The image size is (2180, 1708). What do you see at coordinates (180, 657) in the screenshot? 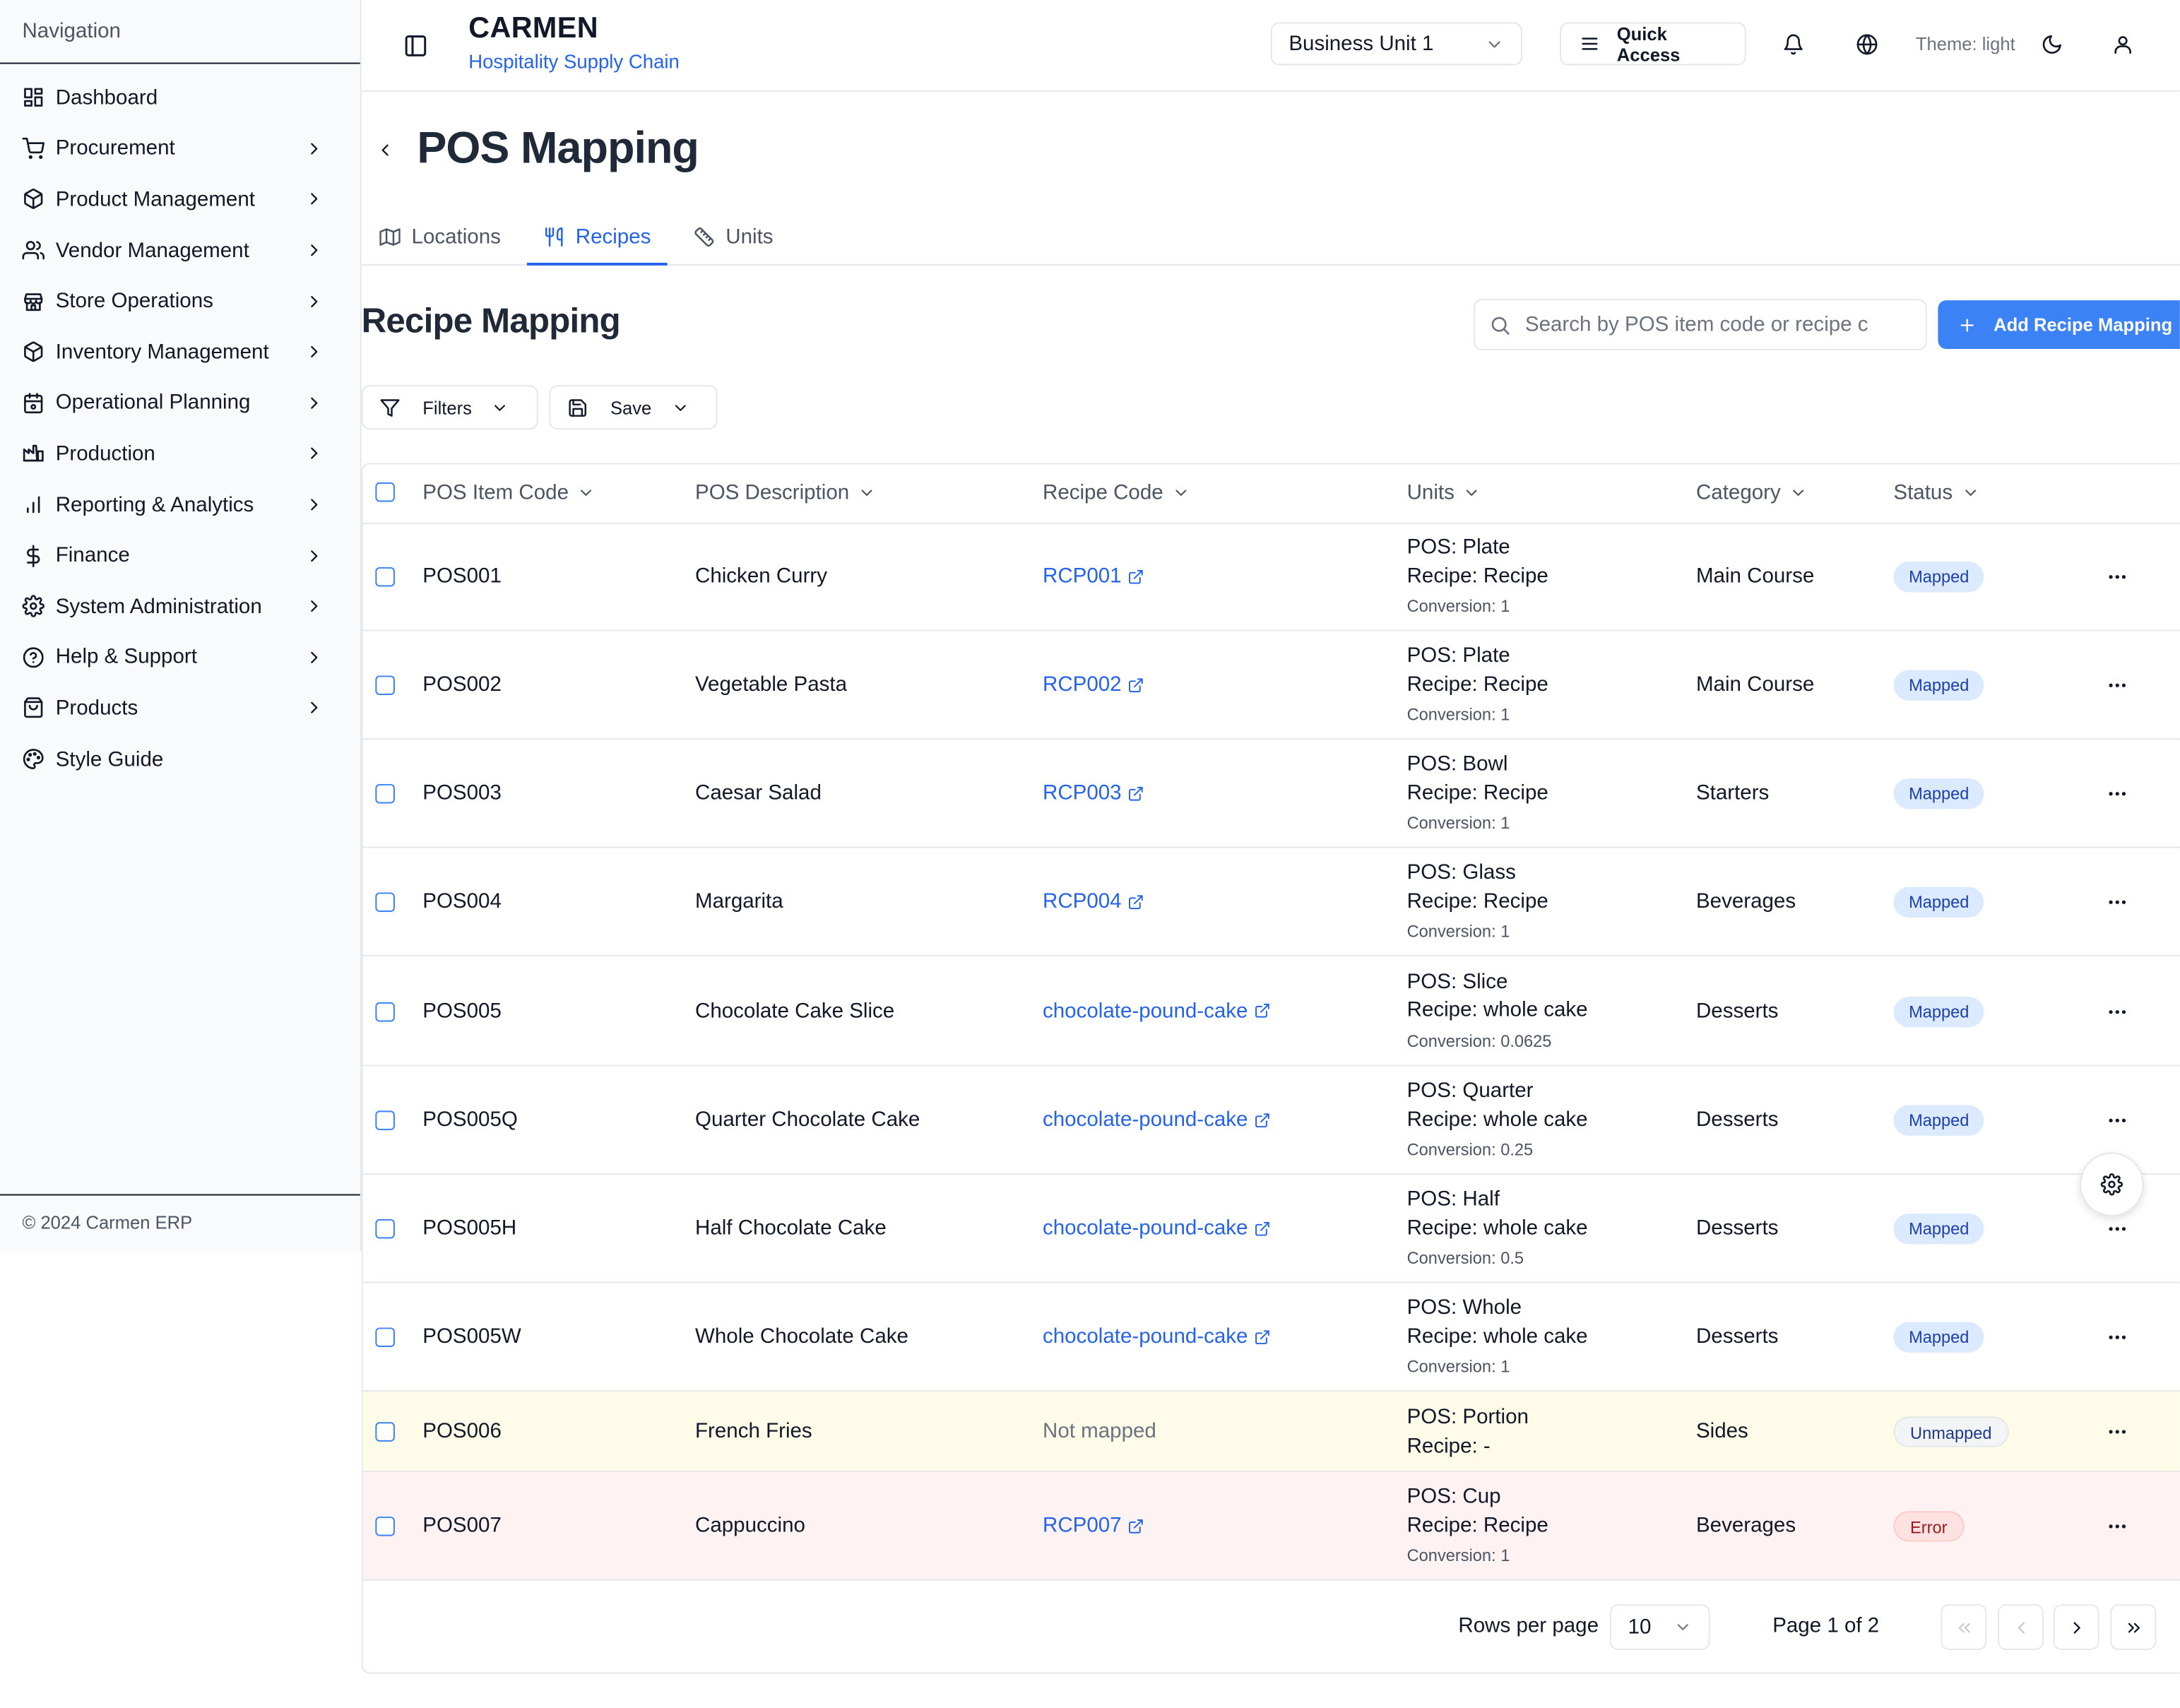
I see `sidebar-item-help-support: Help & Support` at bounding box center [180, 657].